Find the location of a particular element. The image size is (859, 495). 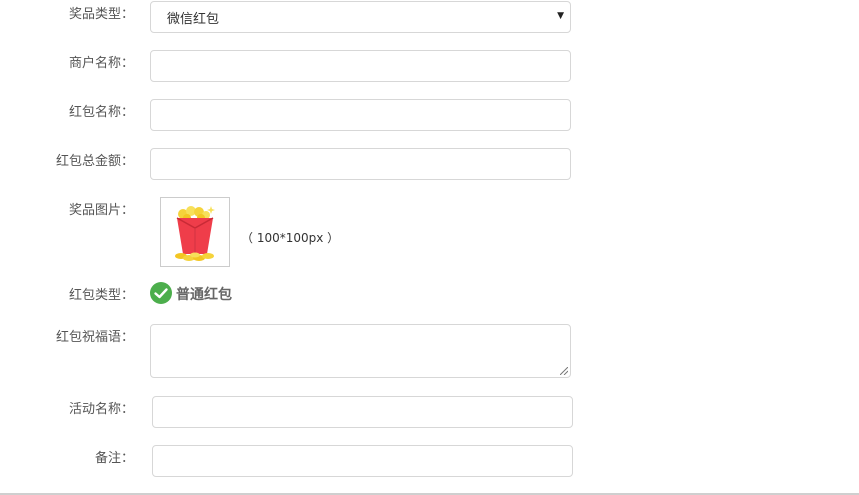

redpack-type-option: 普通红包 is located at coordinates (204, 294).